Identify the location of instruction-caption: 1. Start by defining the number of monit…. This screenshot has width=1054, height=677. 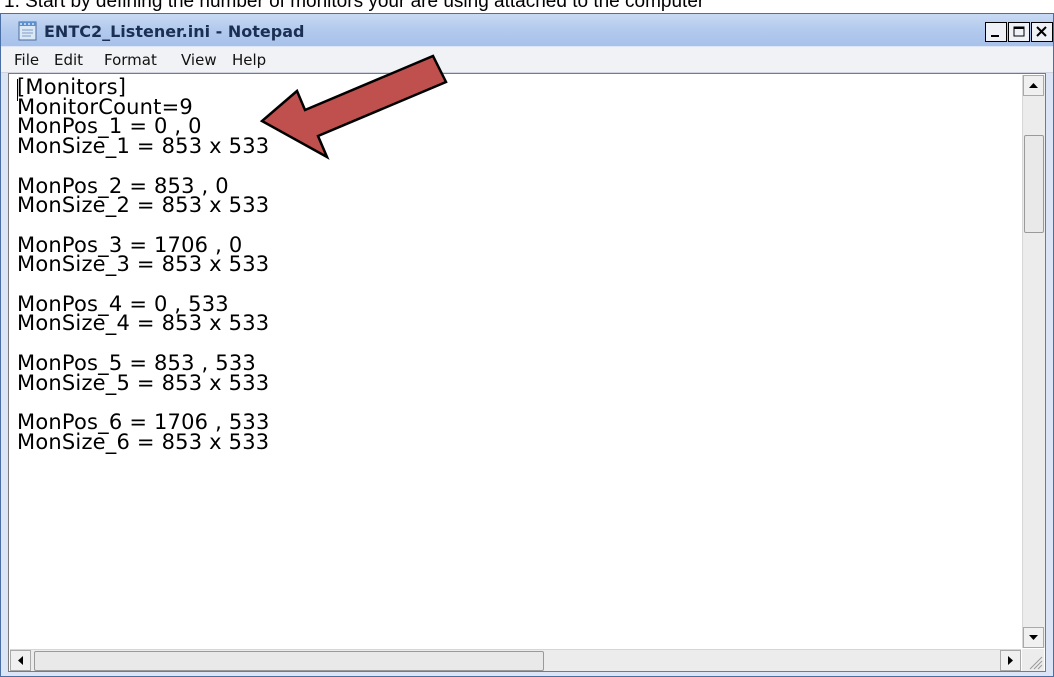
(354, 6).